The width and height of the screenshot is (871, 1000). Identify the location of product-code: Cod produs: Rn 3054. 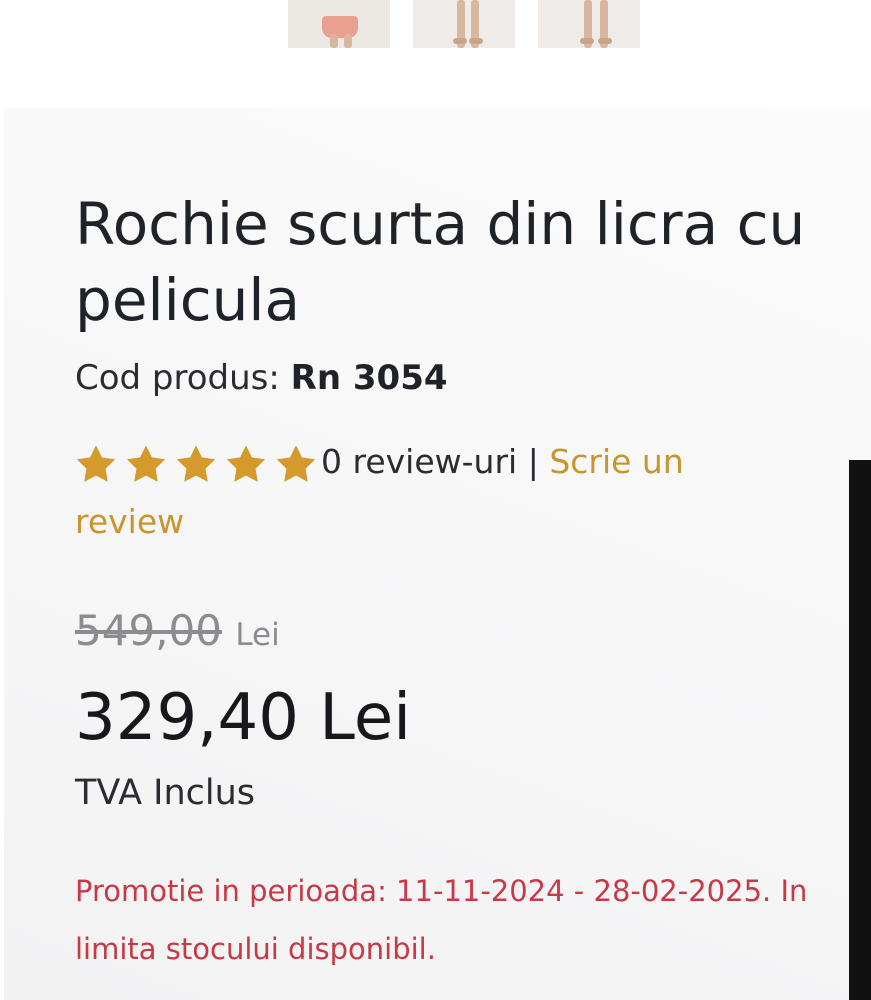
(261, 378).